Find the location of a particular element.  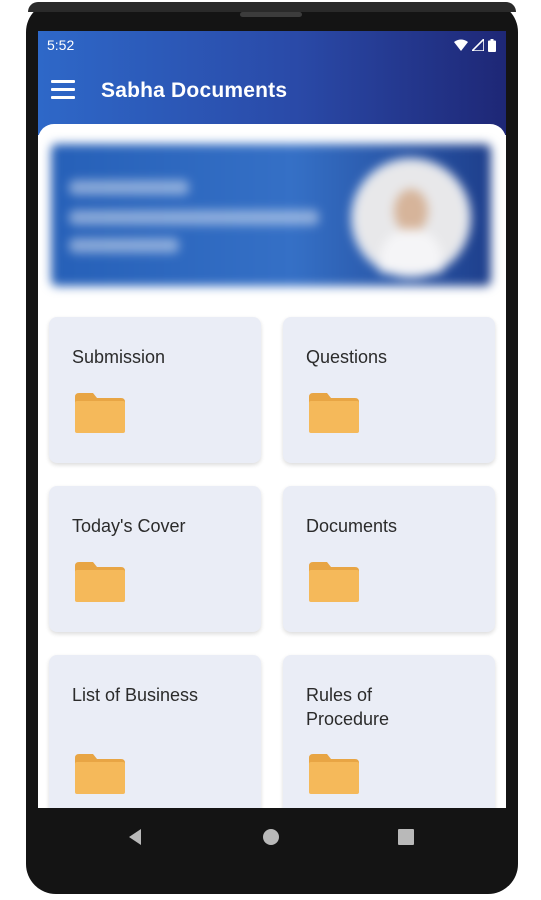

recents-icon is located at coordinates (406, 837).